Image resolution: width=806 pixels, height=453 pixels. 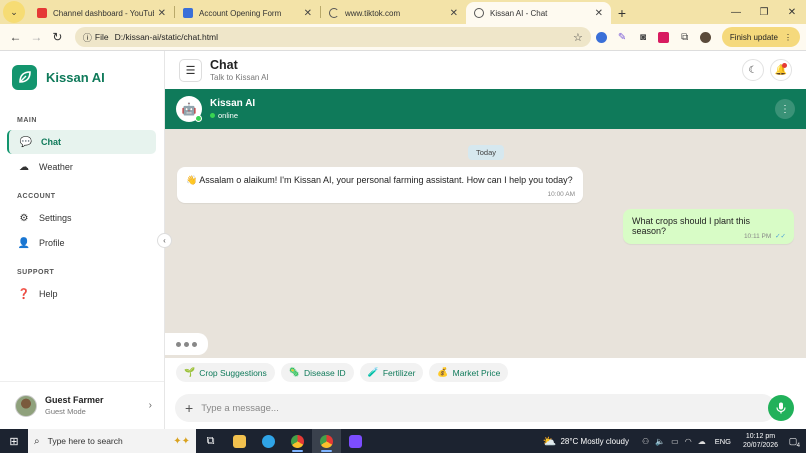 What do you see at coordinates (326, 441) in the screenshot?
I see `taskbar-chrome-active` at bounding box center [326, 441].